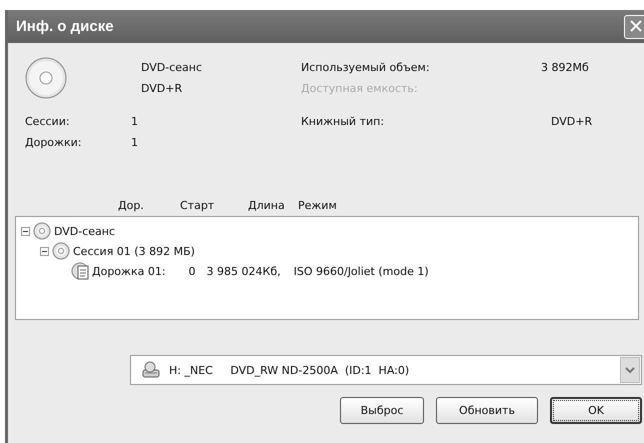 Image resolution: width=644 pixels, height=443 pixels. What do you see at coordinates (65, 26) in the screenshot?
I see `window-title: Инф. о диске` at bounding box center [65, 26].